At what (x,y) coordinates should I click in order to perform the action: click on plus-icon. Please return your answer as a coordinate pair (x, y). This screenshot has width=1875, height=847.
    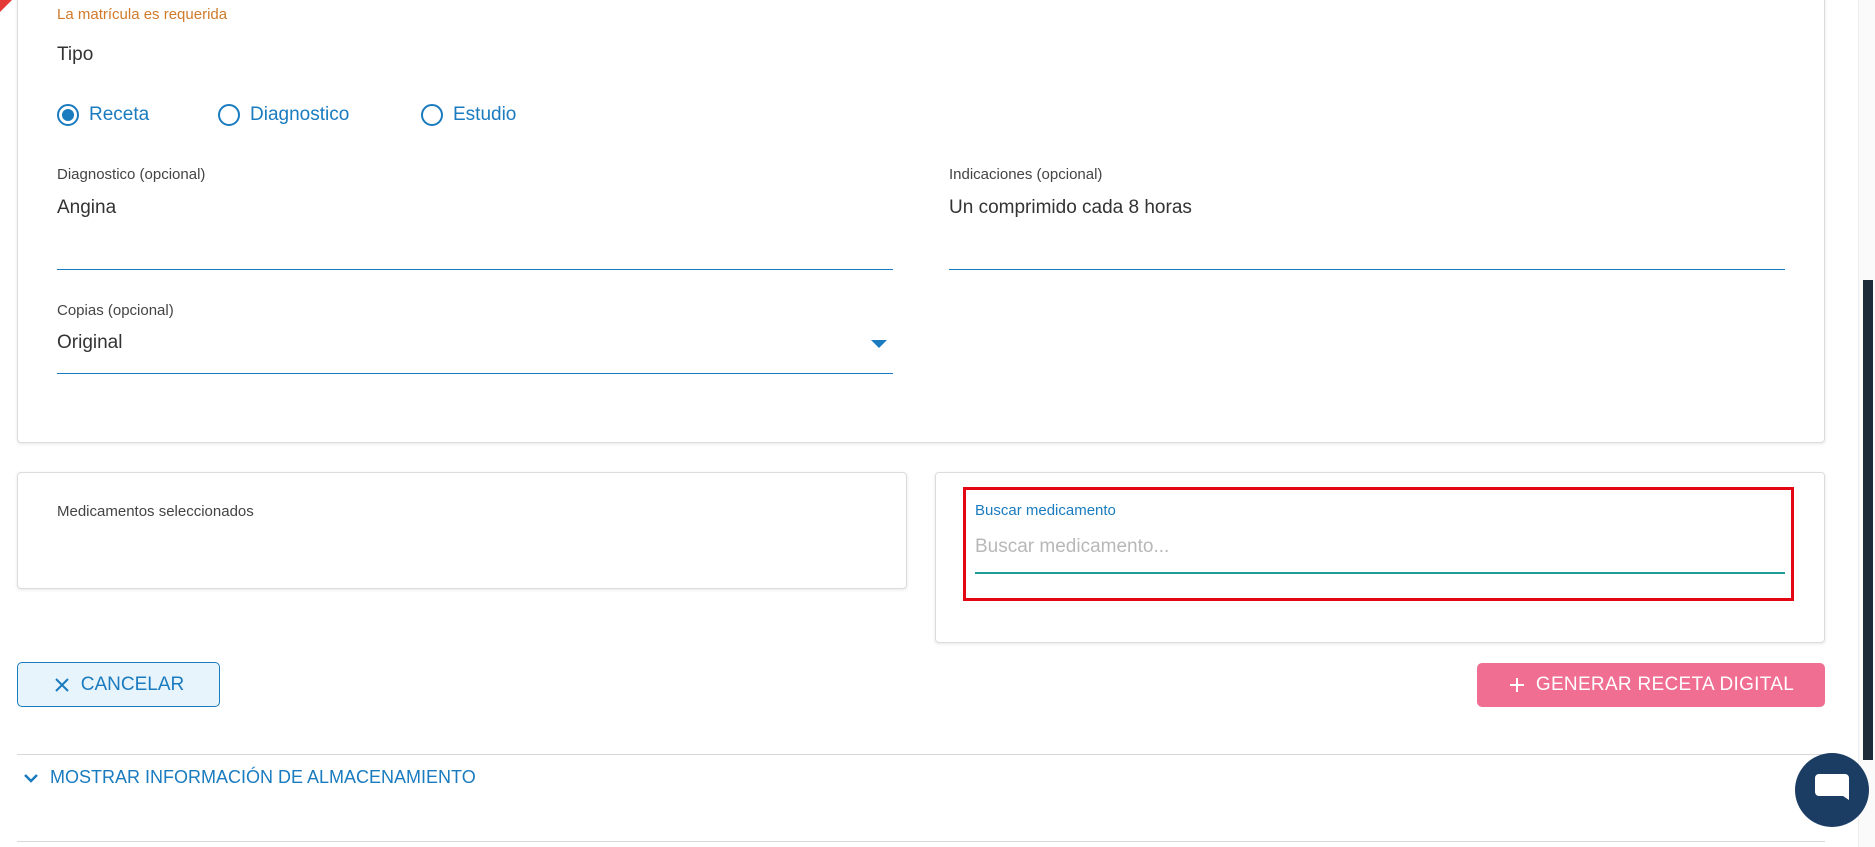
    Looking at the image, I should click on (1516, 685).